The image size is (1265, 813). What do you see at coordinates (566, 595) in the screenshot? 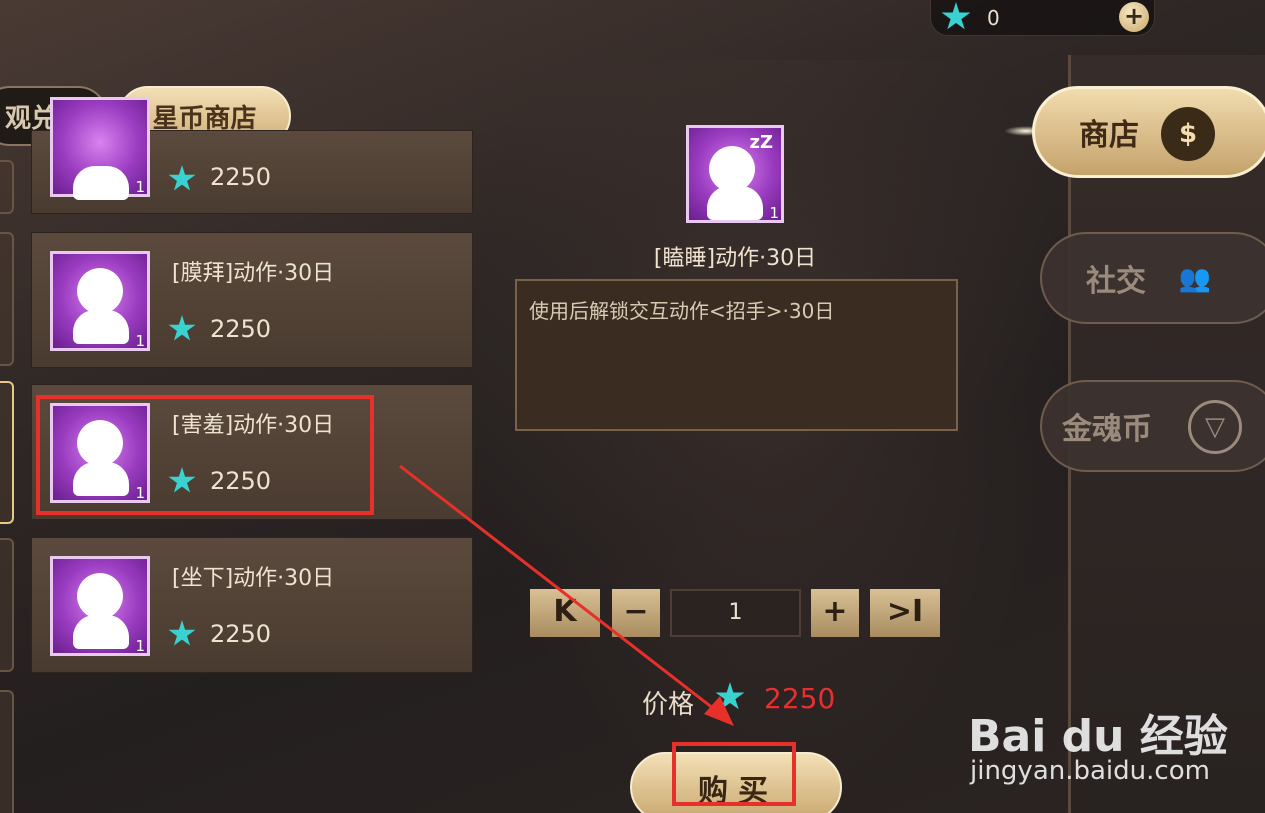
I see `annotation-arrow` at bounding box center [566, 595].